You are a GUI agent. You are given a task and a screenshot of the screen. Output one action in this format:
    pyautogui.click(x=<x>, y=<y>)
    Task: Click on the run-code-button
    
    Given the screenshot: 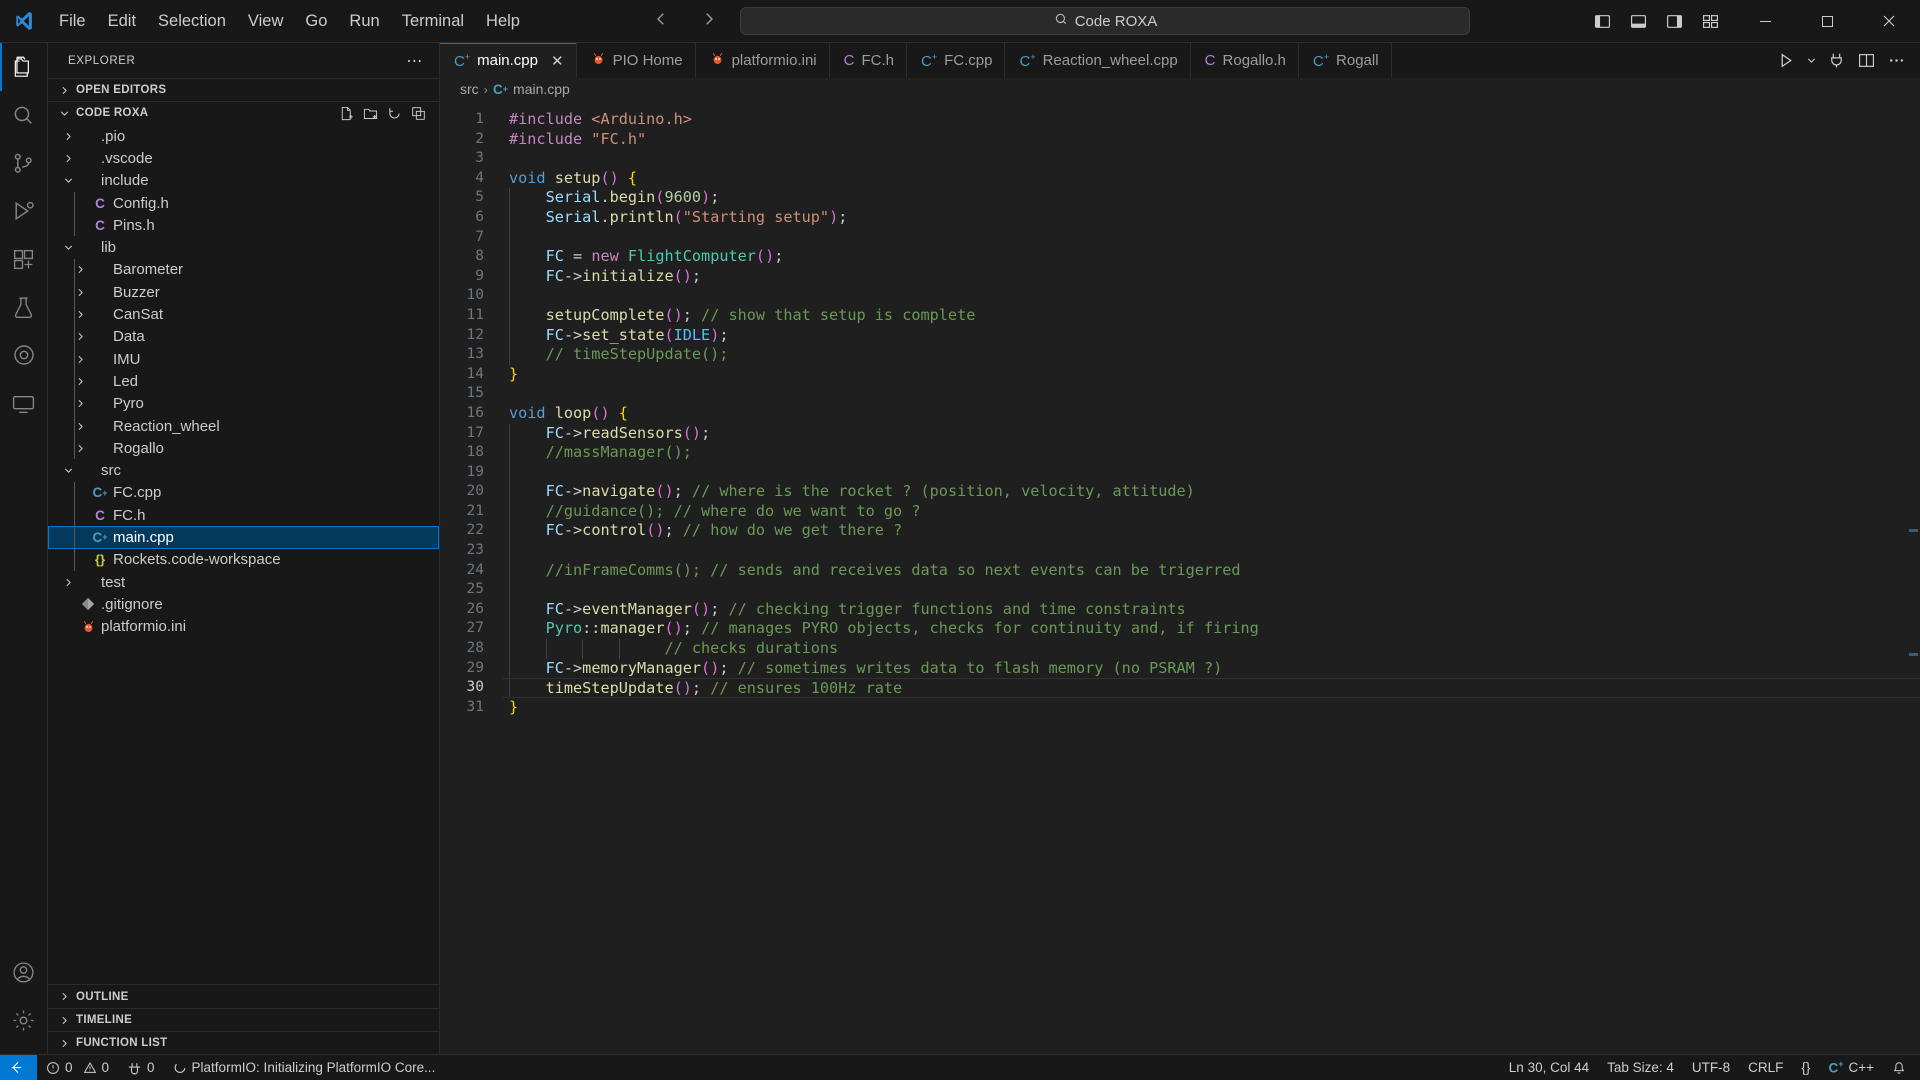 What is the action you would take?
    pyautogui.click(x=1786, y=61)
    